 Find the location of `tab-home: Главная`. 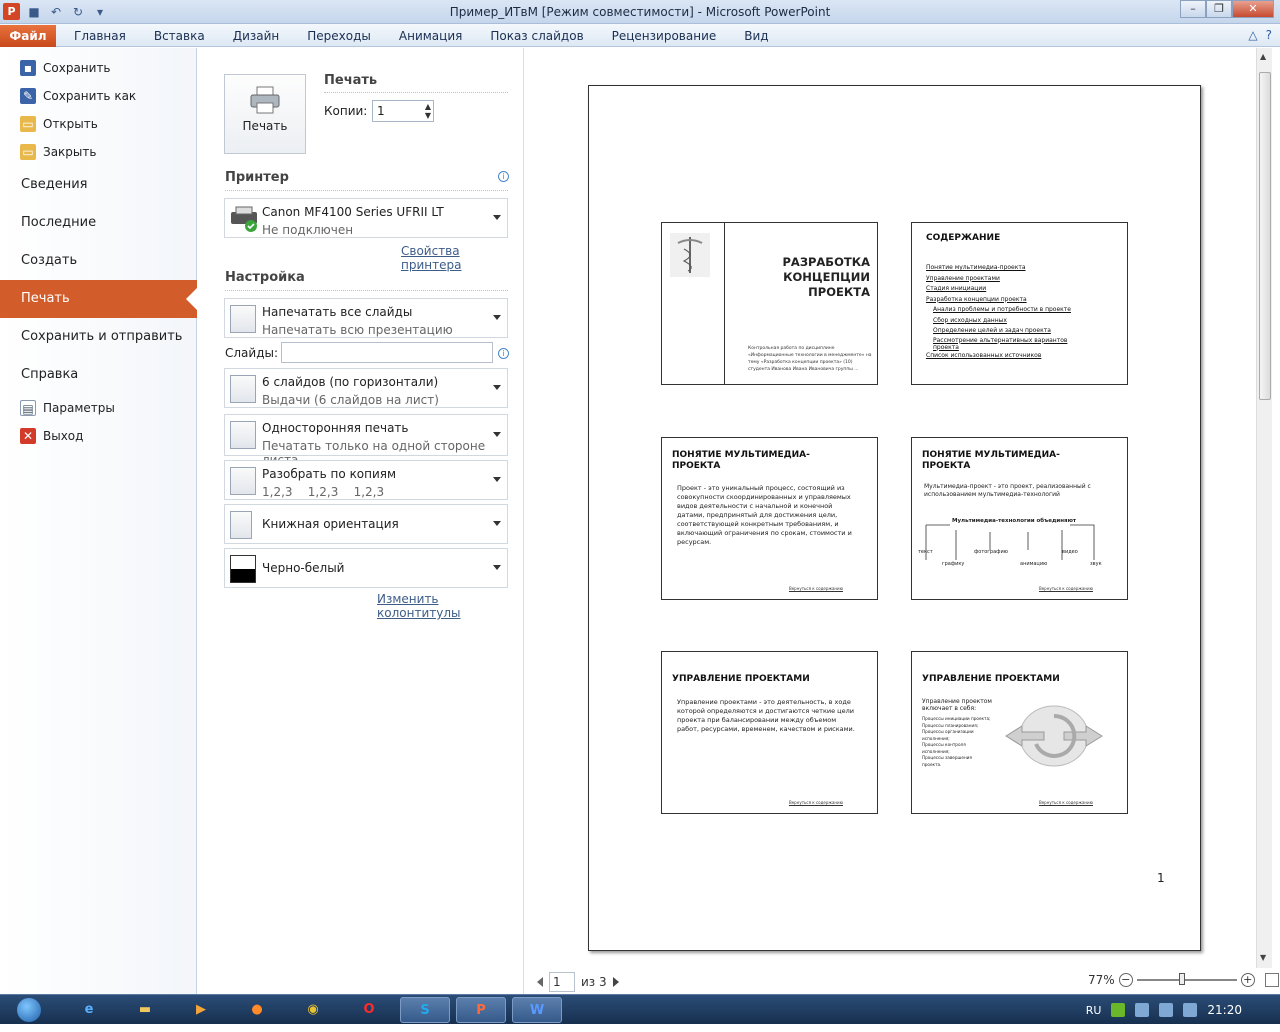

tab-home: Главная is located at coordinates (100, 36).